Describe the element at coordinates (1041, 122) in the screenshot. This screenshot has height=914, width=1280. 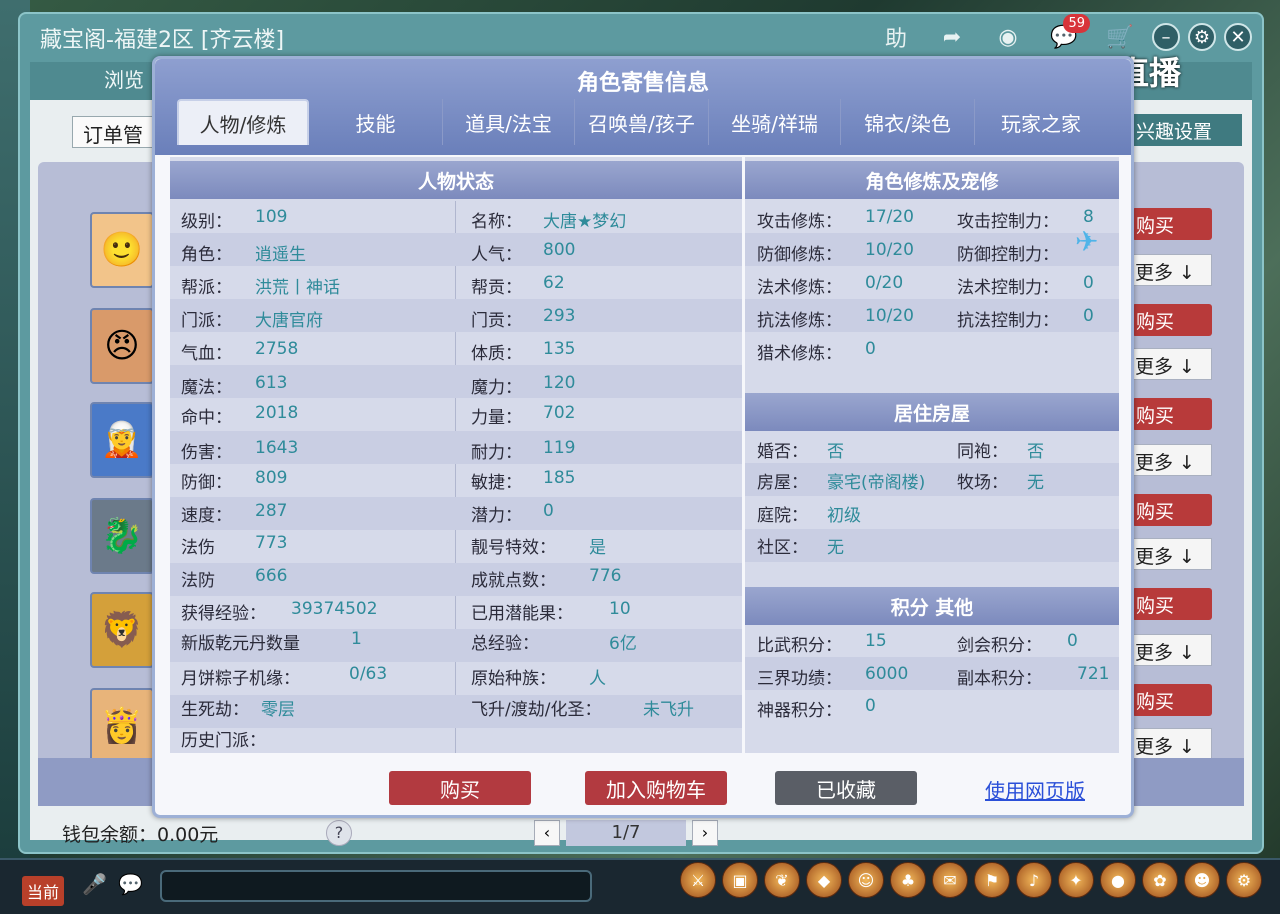
I see `tab-home: 玩家之家` at that location.